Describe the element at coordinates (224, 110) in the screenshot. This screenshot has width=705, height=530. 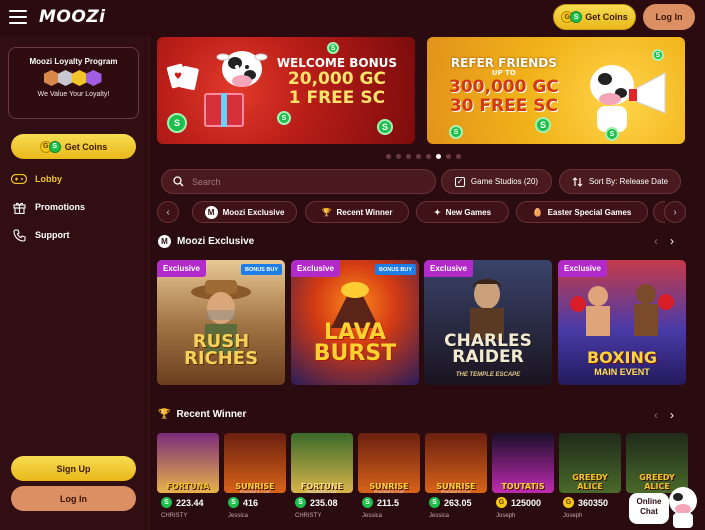
I see `gift-box-icon` at that location.